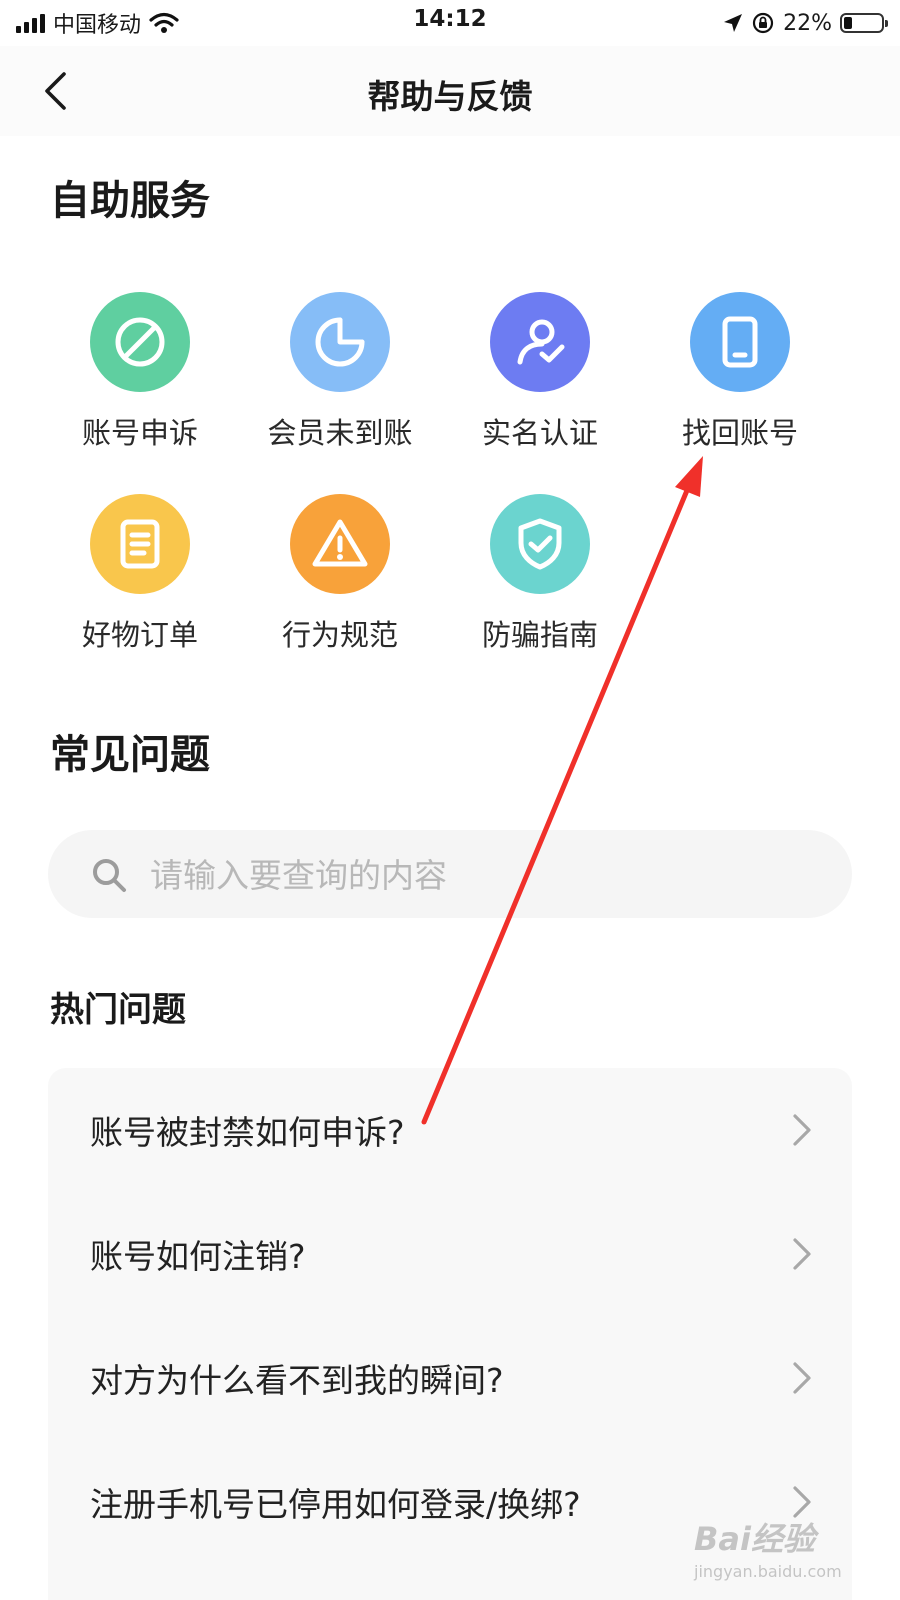 Image resolution: width=900 pixels, height=1600 pixels. I want to click on service-real-name-verification: 实名认证, so click(540, 372).